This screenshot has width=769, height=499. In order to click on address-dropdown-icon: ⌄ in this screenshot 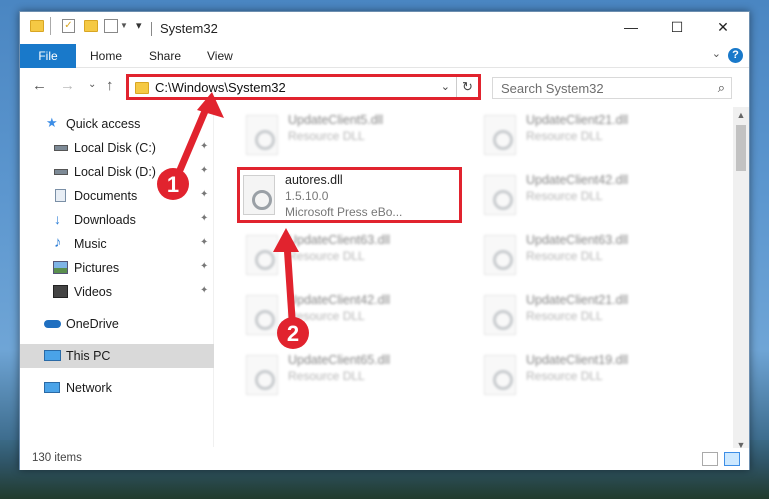, I will do `click(445, 86)`.